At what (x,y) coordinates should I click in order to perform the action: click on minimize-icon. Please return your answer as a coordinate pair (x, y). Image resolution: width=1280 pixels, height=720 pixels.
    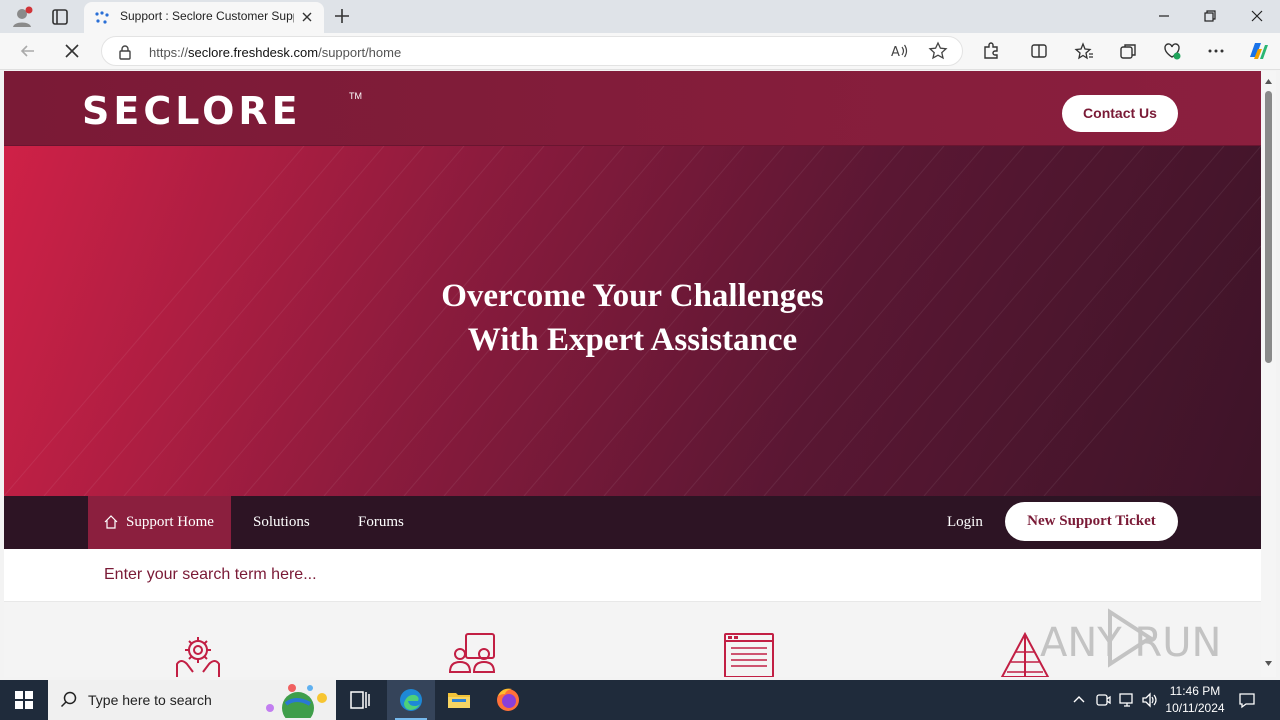
    Looking at the image, I should click on (1164, 16).